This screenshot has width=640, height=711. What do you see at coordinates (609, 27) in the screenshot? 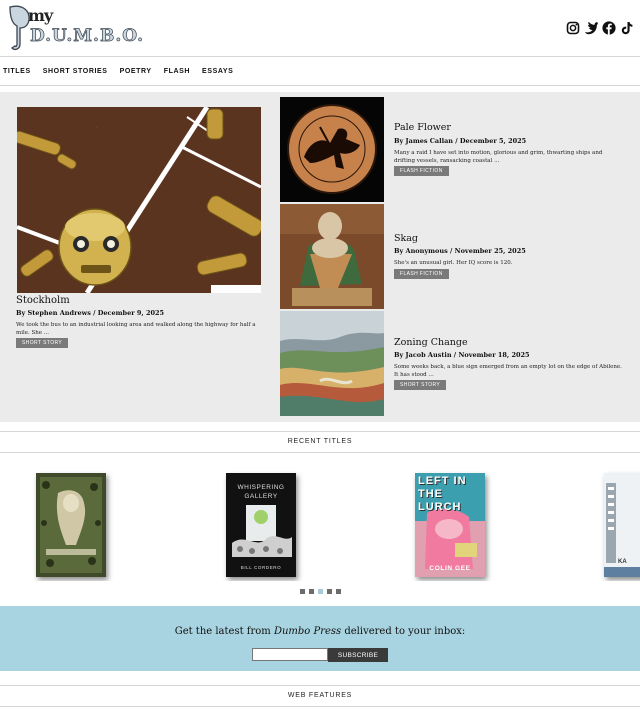
I see `facebook-icon` at bounding box center [609, 27].